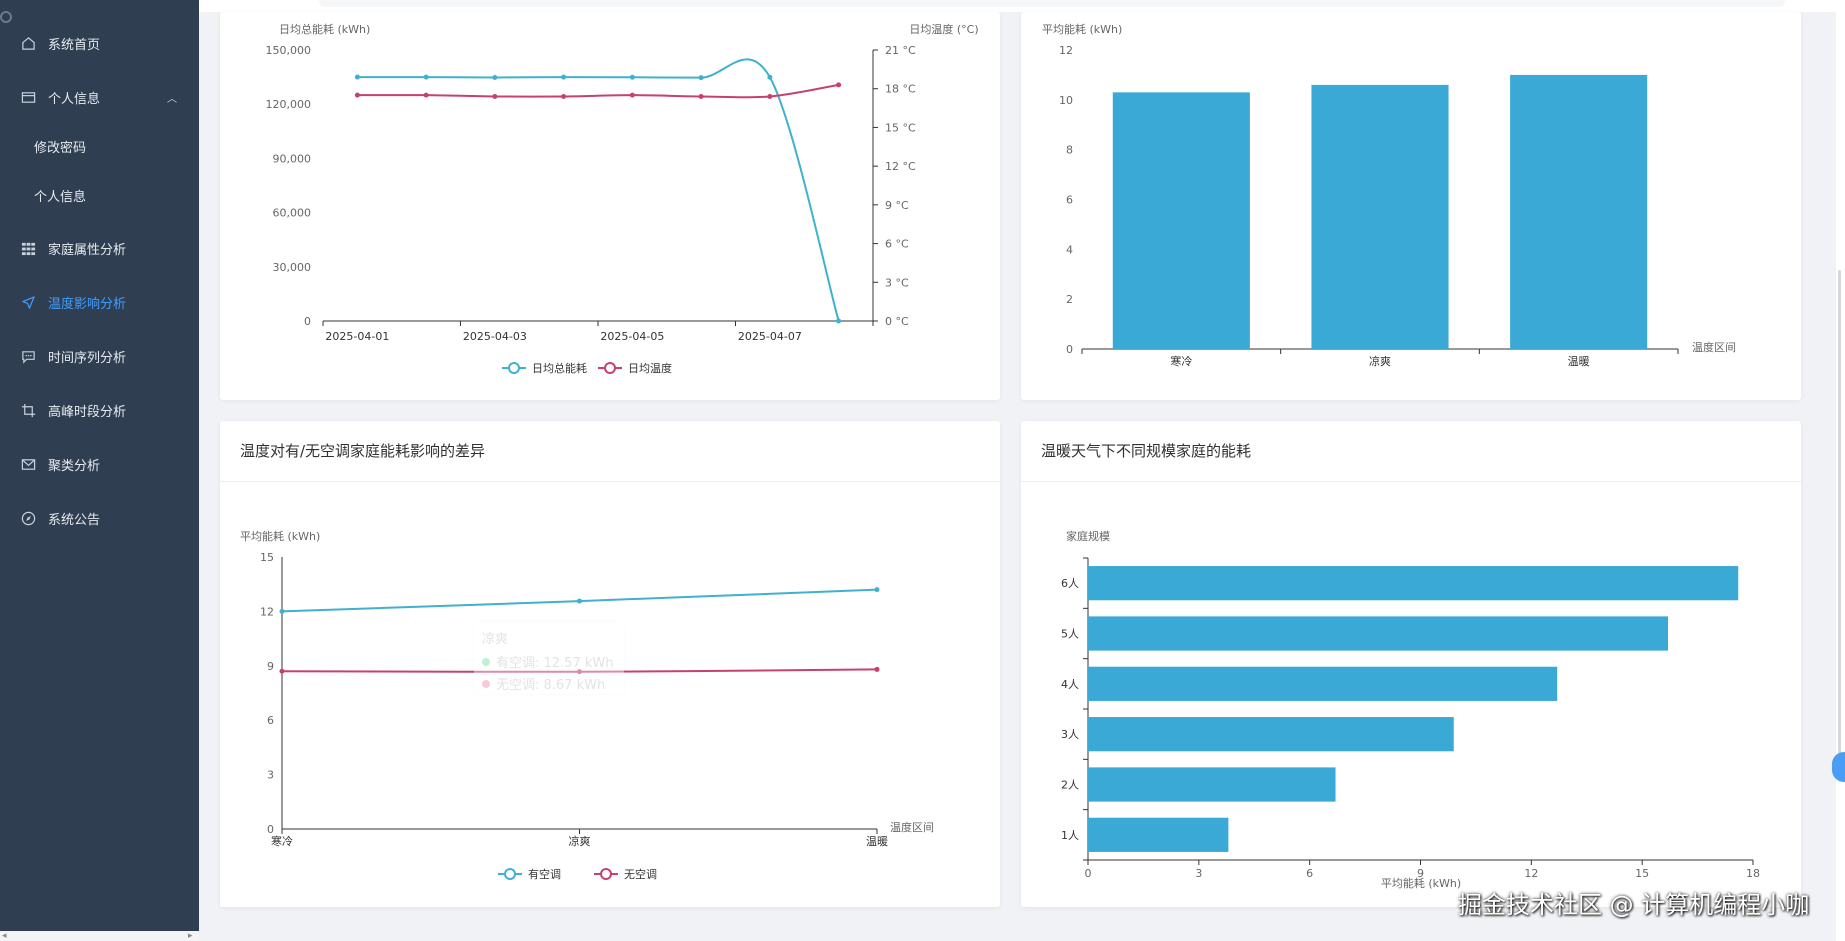 The image size is (1845, 941). Describe the element at coordinates (1753, 873) in the screenshot. I see `x-tick-label: 18` at that location.